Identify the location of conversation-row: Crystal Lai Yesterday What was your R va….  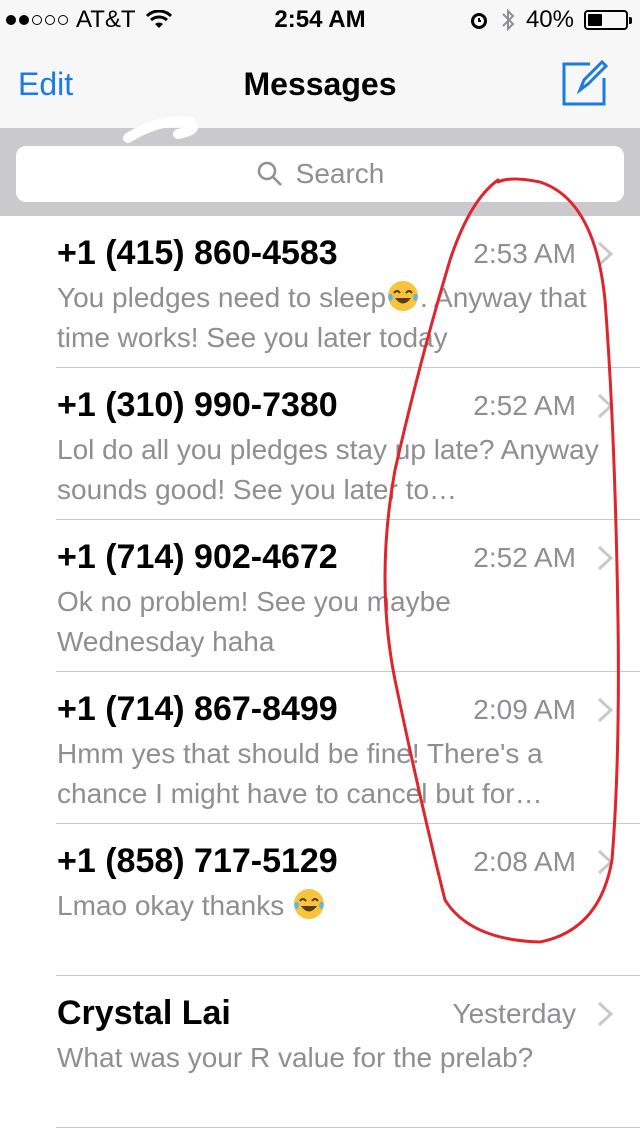
(320, 1052).